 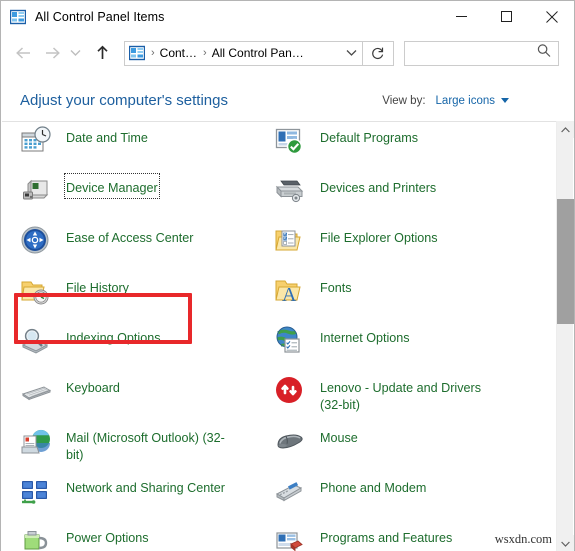 I want to click on fonts-icon: A, so click(x=290, y=291).